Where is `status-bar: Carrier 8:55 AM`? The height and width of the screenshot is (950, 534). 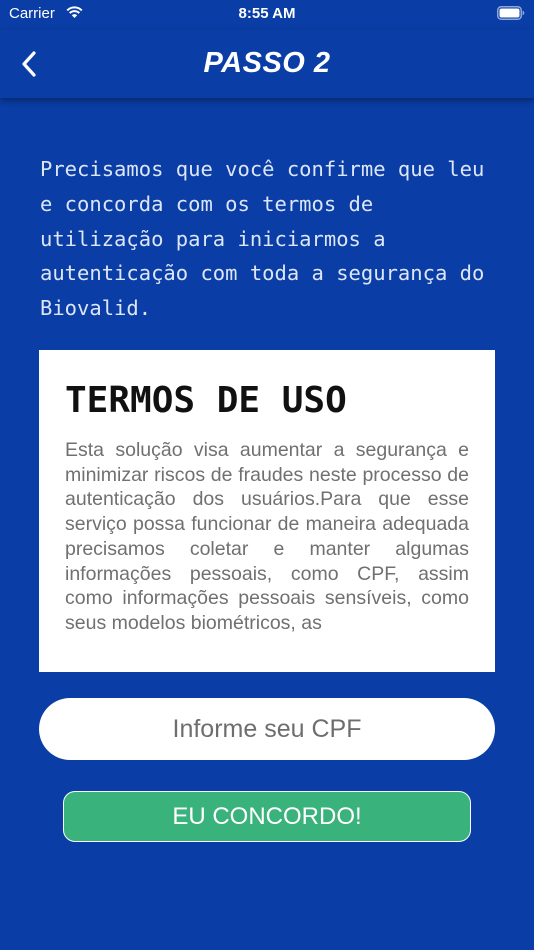 status-bar: Carrier 8:55 AM is located at coordinates (267, 15).